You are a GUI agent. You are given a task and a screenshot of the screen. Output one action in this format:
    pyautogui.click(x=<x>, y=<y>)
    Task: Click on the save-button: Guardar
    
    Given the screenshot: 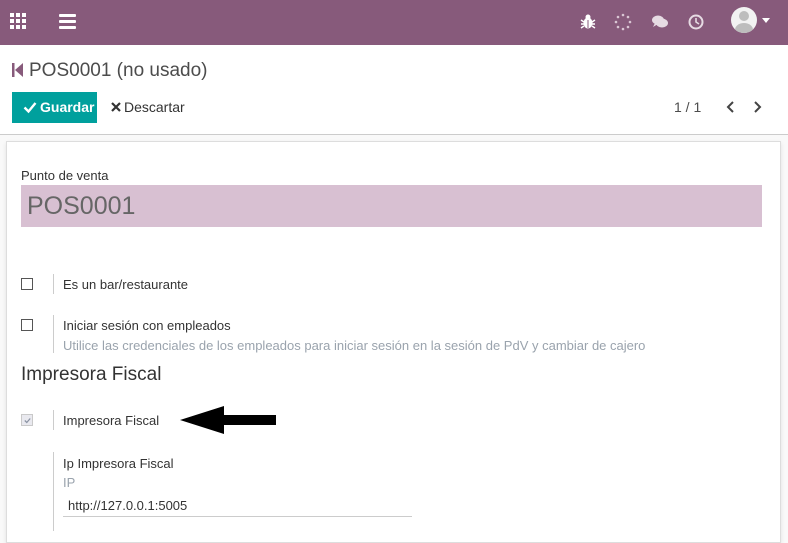 What is the action you would take?
    pyautogui.click(x=54, y=107)
    